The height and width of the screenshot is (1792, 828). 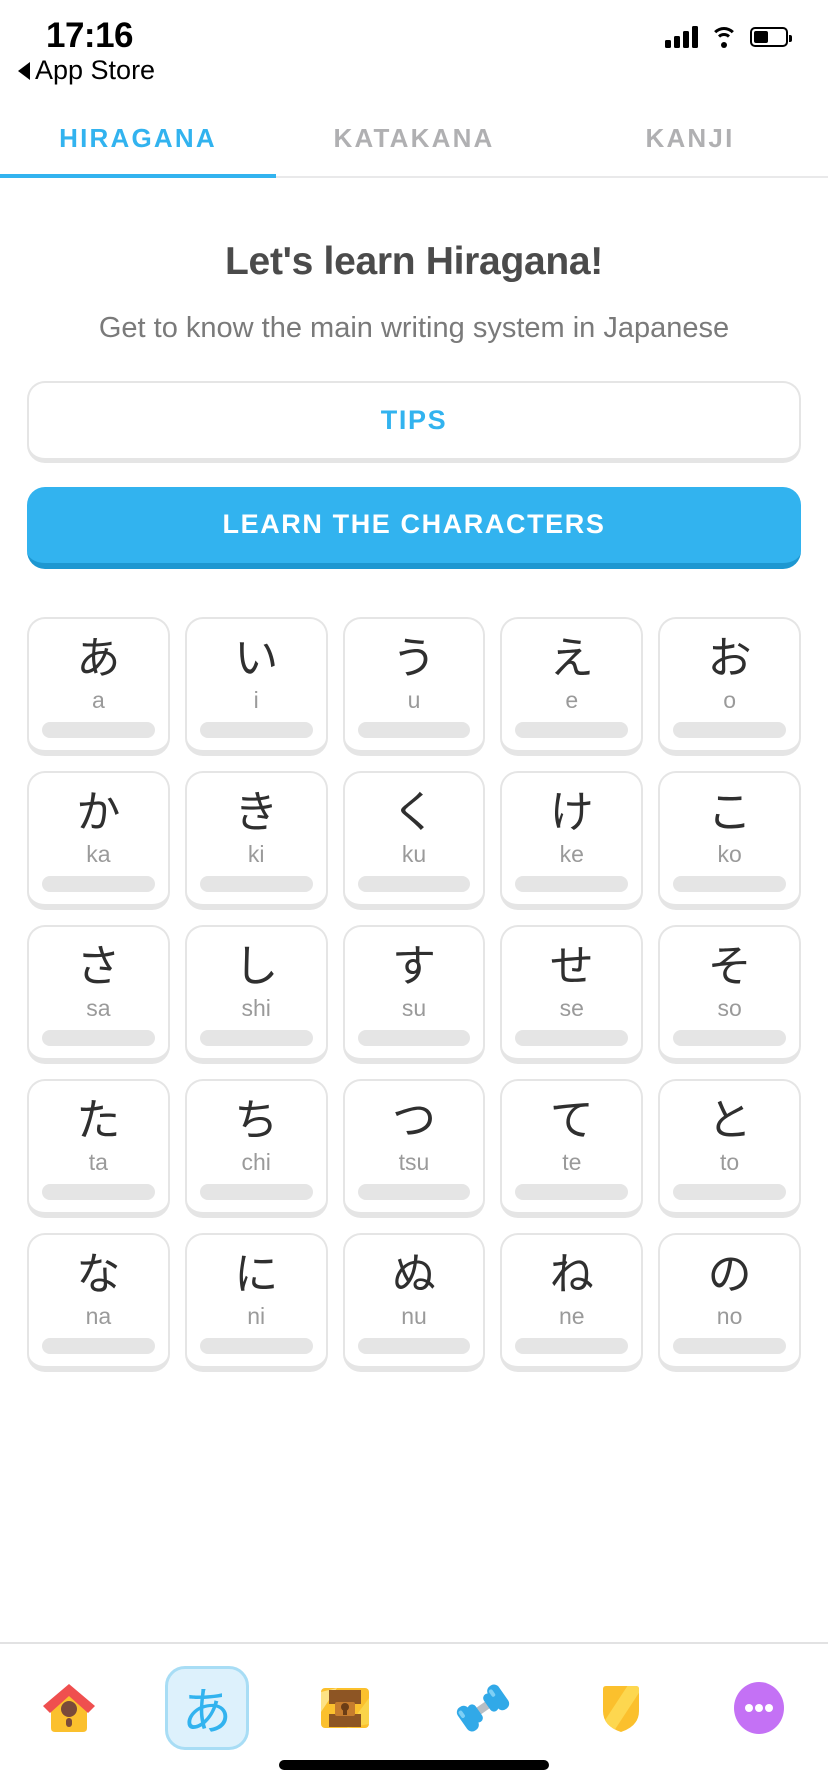 I want to click on tabbar-item-practice, so click(x=483, y=1708).